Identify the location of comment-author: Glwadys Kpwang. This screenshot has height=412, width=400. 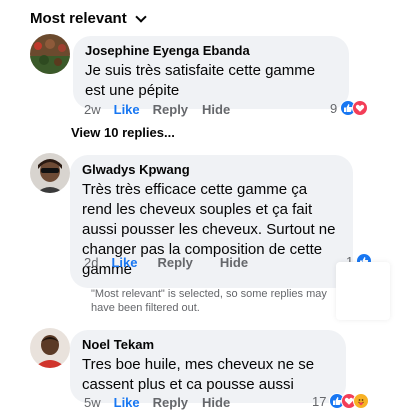
(211, 170).